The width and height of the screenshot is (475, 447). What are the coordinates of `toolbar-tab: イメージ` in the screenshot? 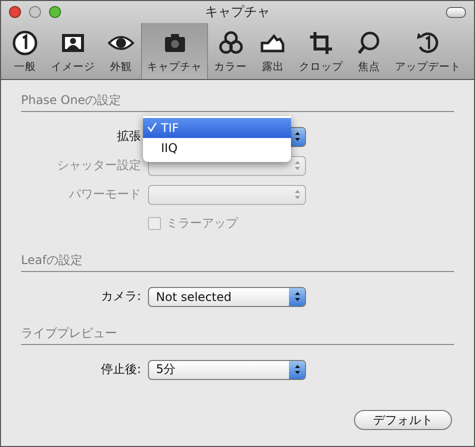 It's located at (73, 51).